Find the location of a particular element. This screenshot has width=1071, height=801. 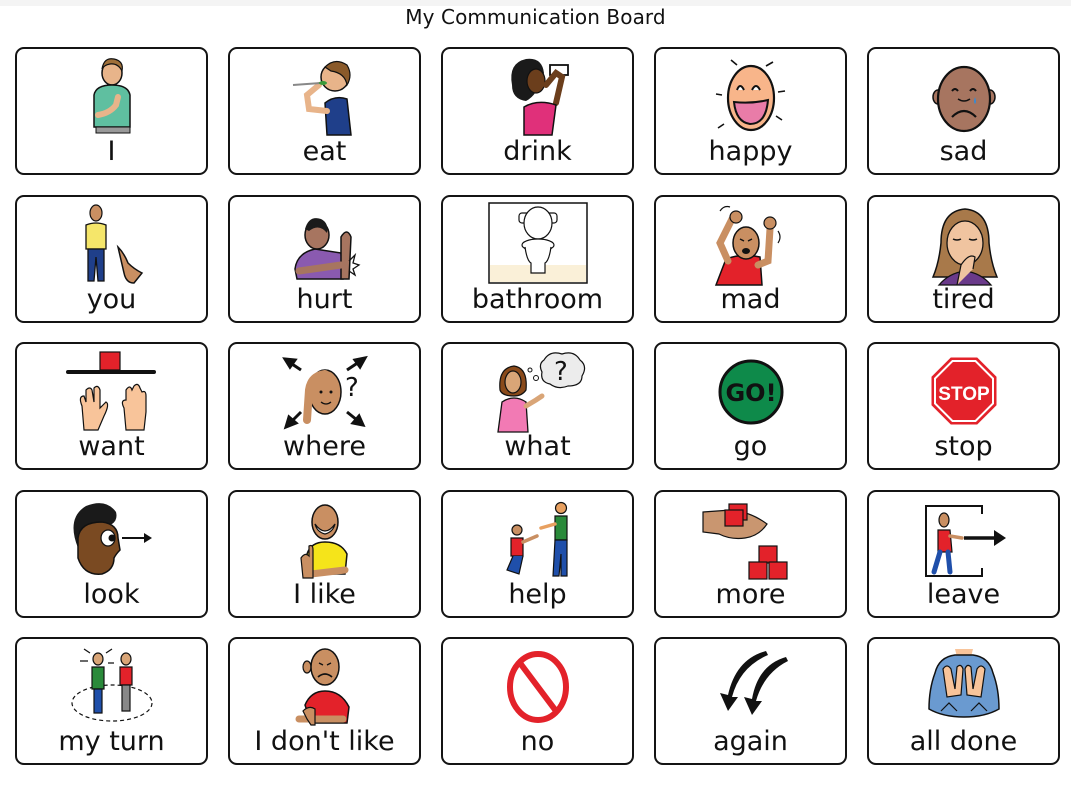

svg-text: GO! is located at coordinates (750, 393).